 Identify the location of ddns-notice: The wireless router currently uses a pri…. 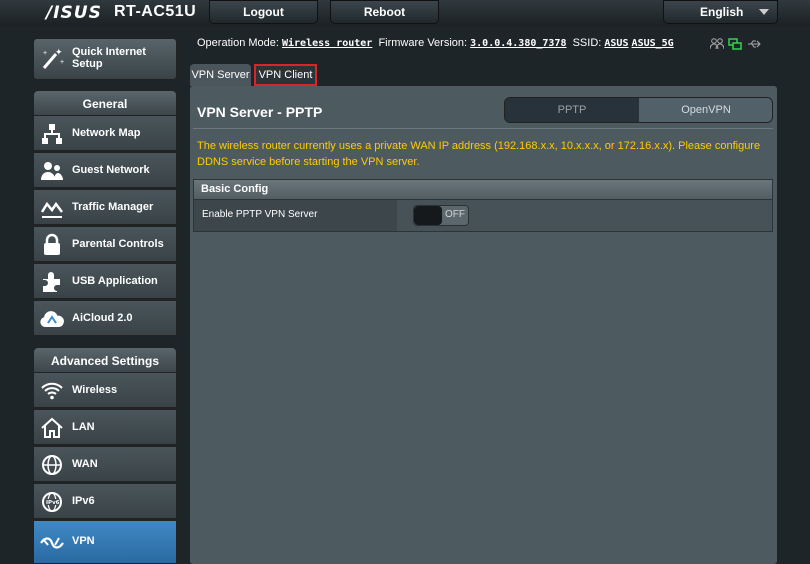
(479, 154).